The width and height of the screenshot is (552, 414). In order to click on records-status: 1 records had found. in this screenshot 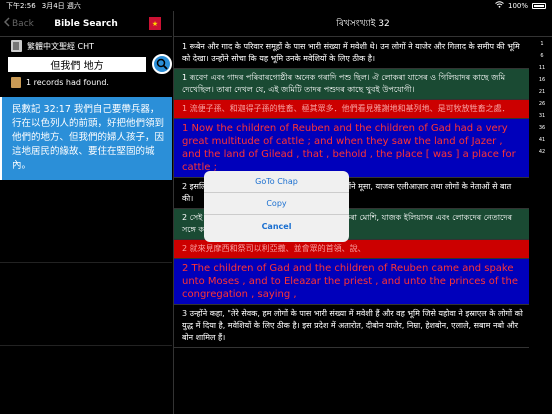, I will do `click(86, 82)`.